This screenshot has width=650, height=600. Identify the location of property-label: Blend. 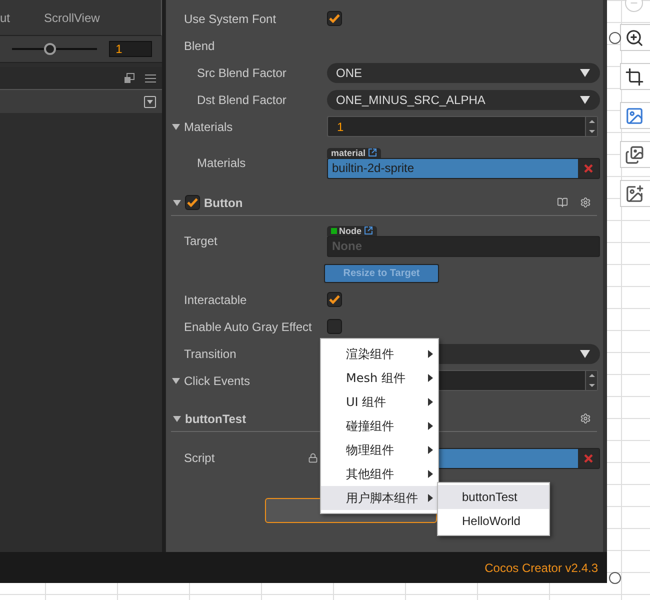
(199, 45).